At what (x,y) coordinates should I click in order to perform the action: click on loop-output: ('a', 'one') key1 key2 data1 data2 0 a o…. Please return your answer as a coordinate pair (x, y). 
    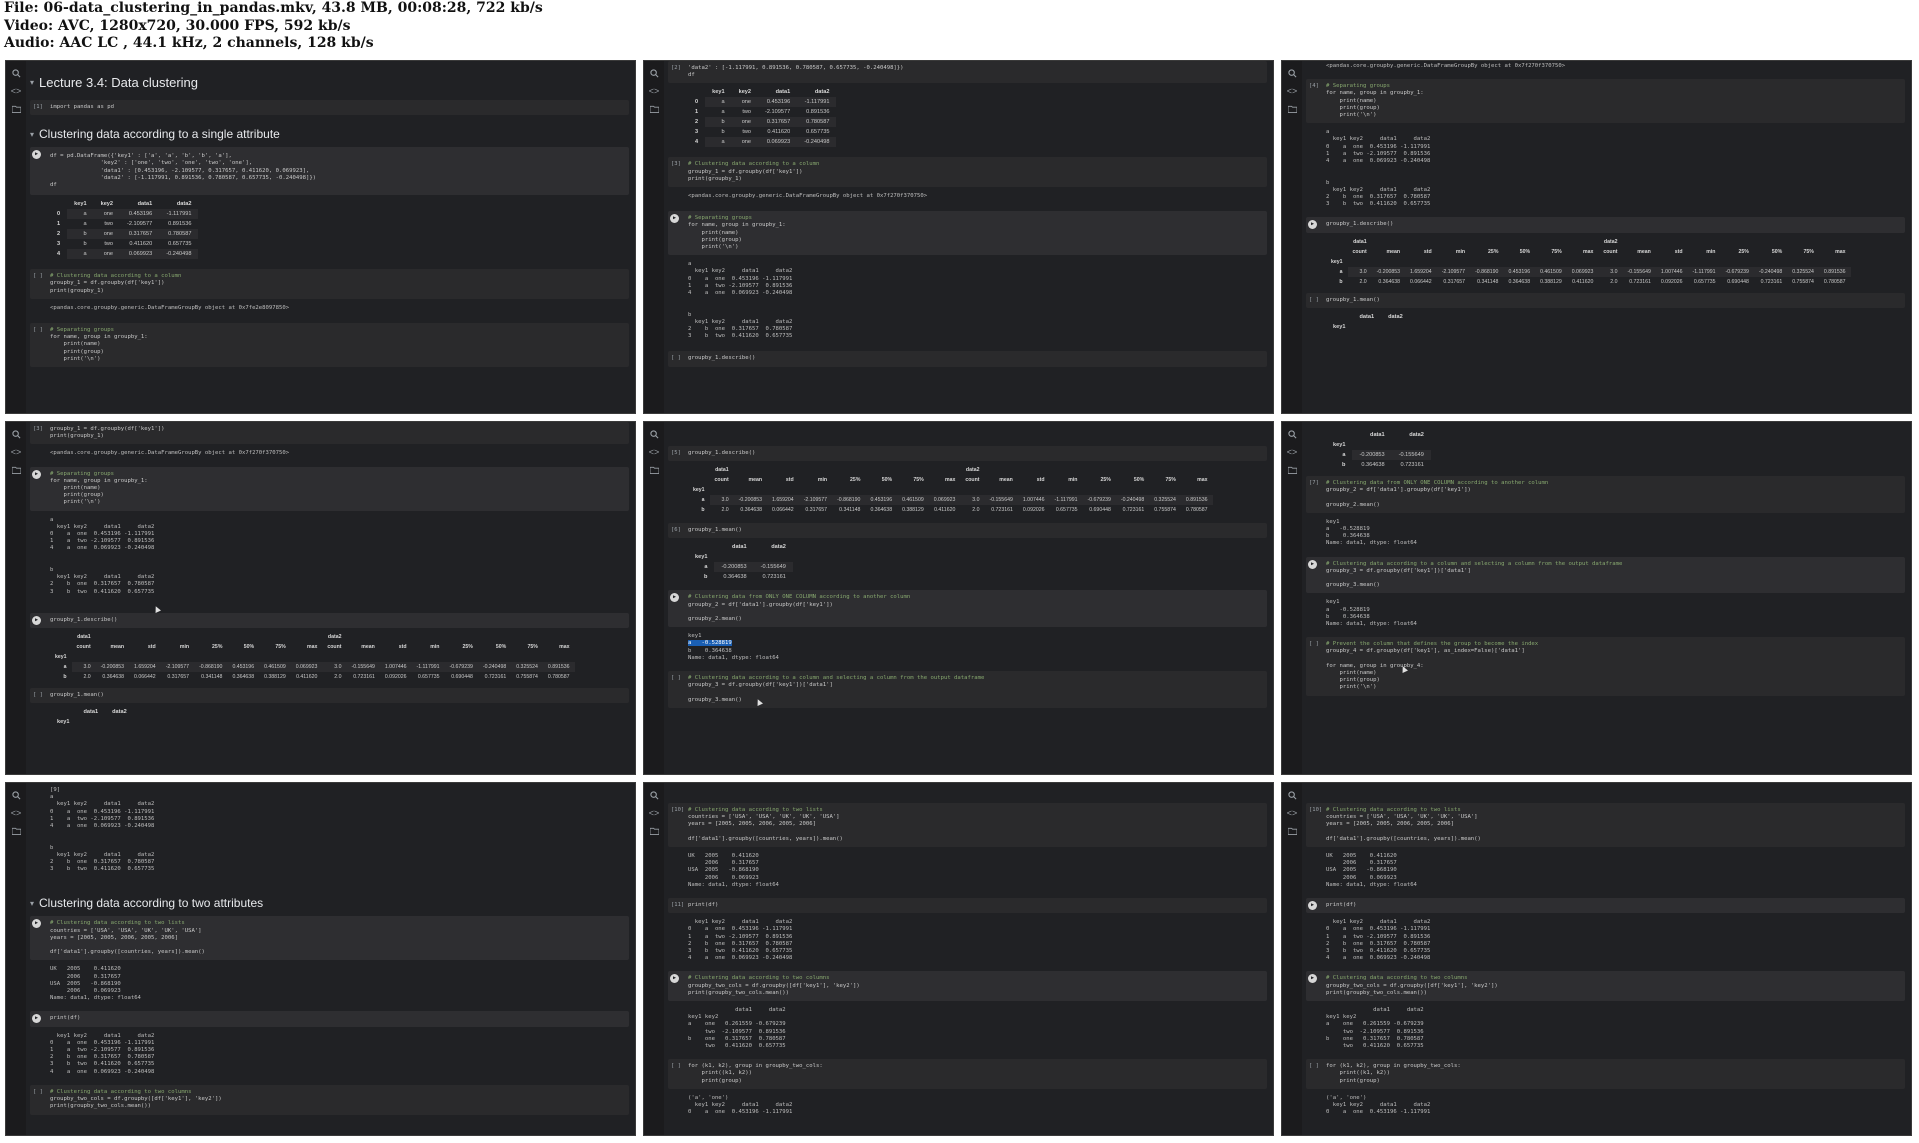
    Looking at the image, I should click on (1378, 1105).